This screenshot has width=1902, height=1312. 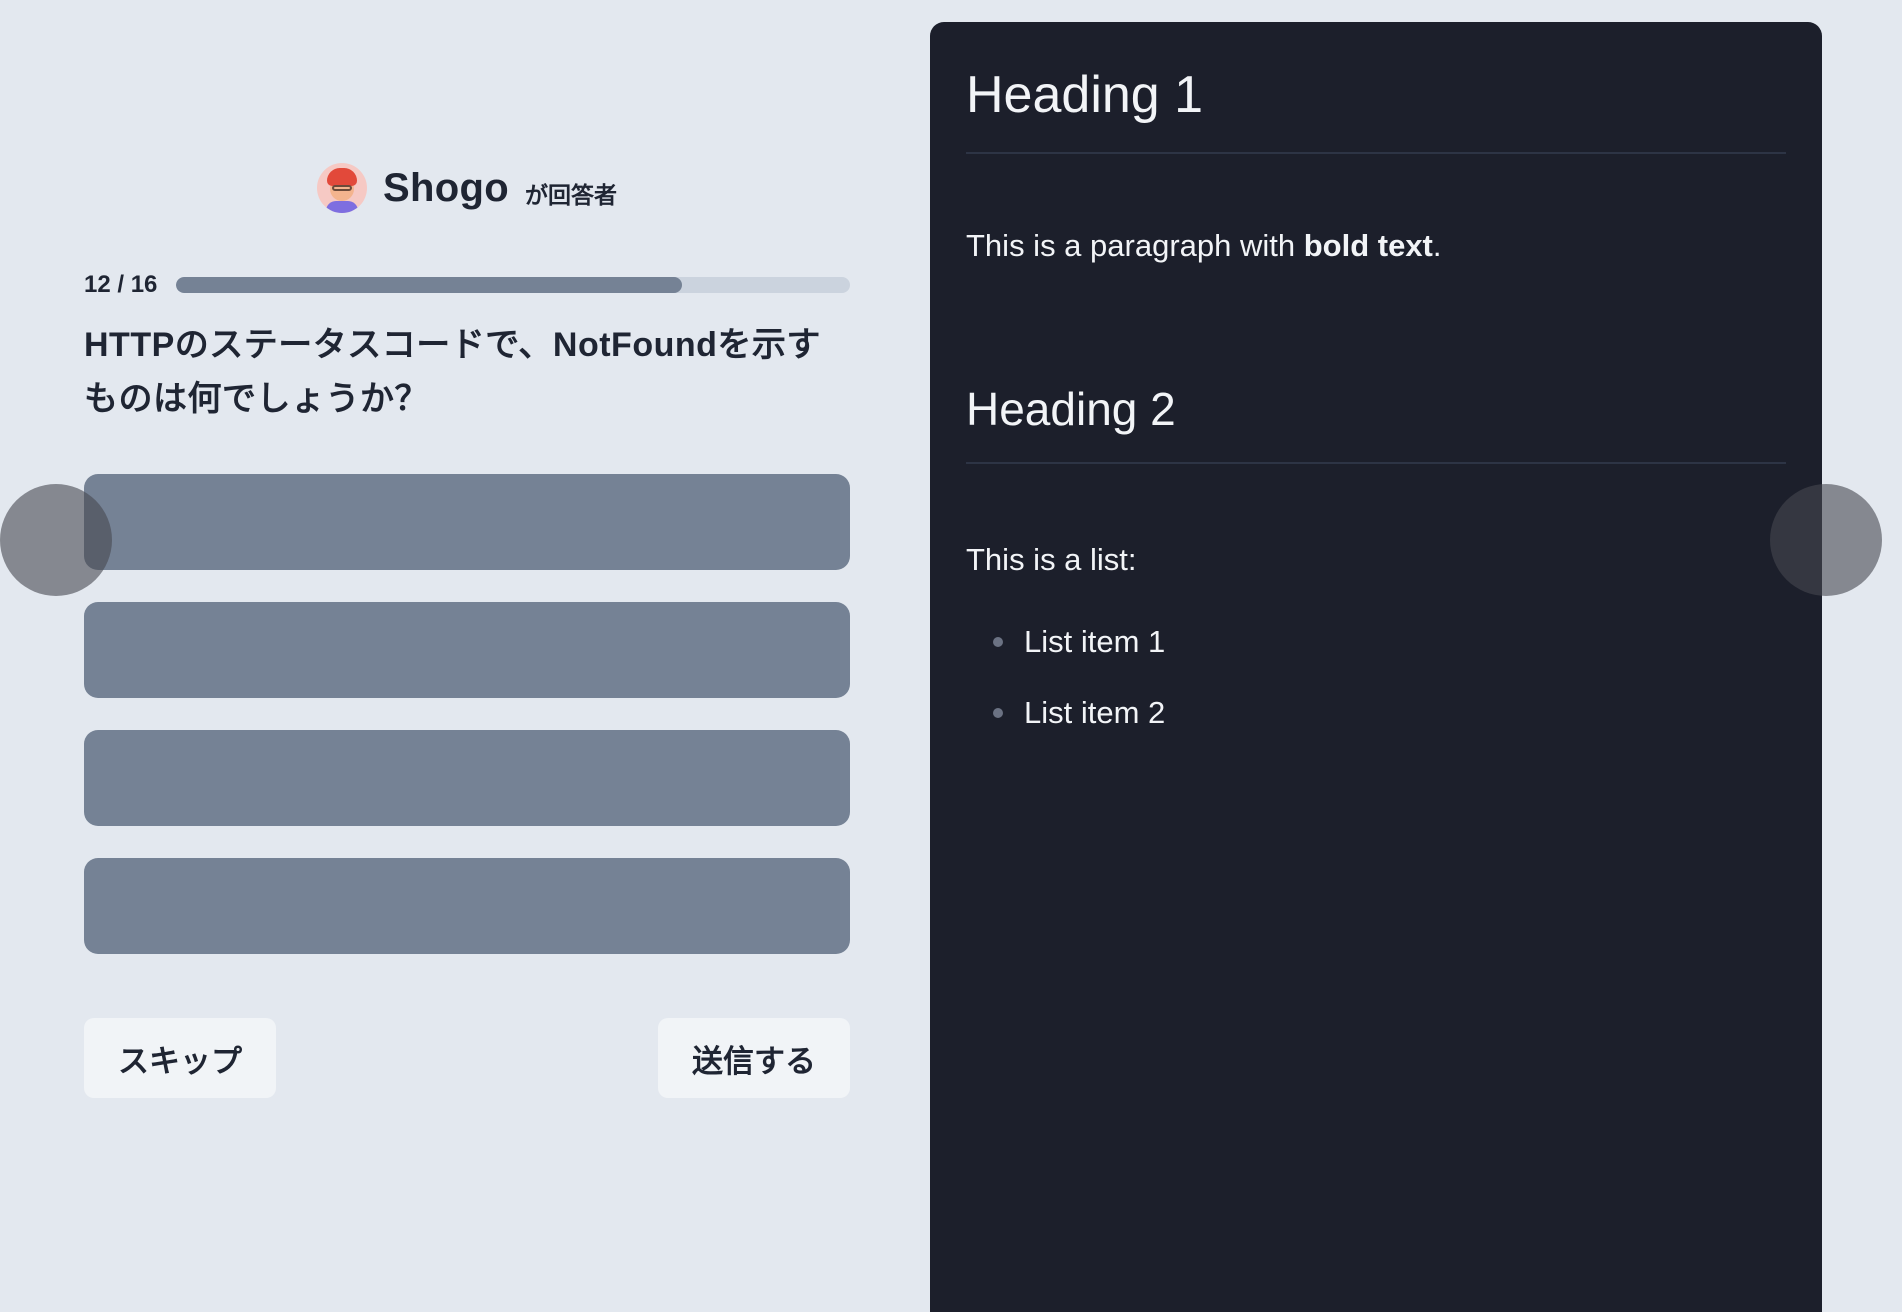 I want to click on progress-bar-fill, so click(x=429, y=285).